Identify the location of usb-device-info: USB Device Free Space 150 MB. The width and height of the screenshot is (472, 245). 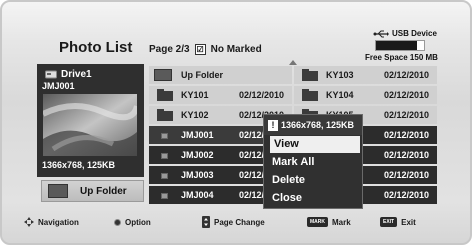
(413, 45).